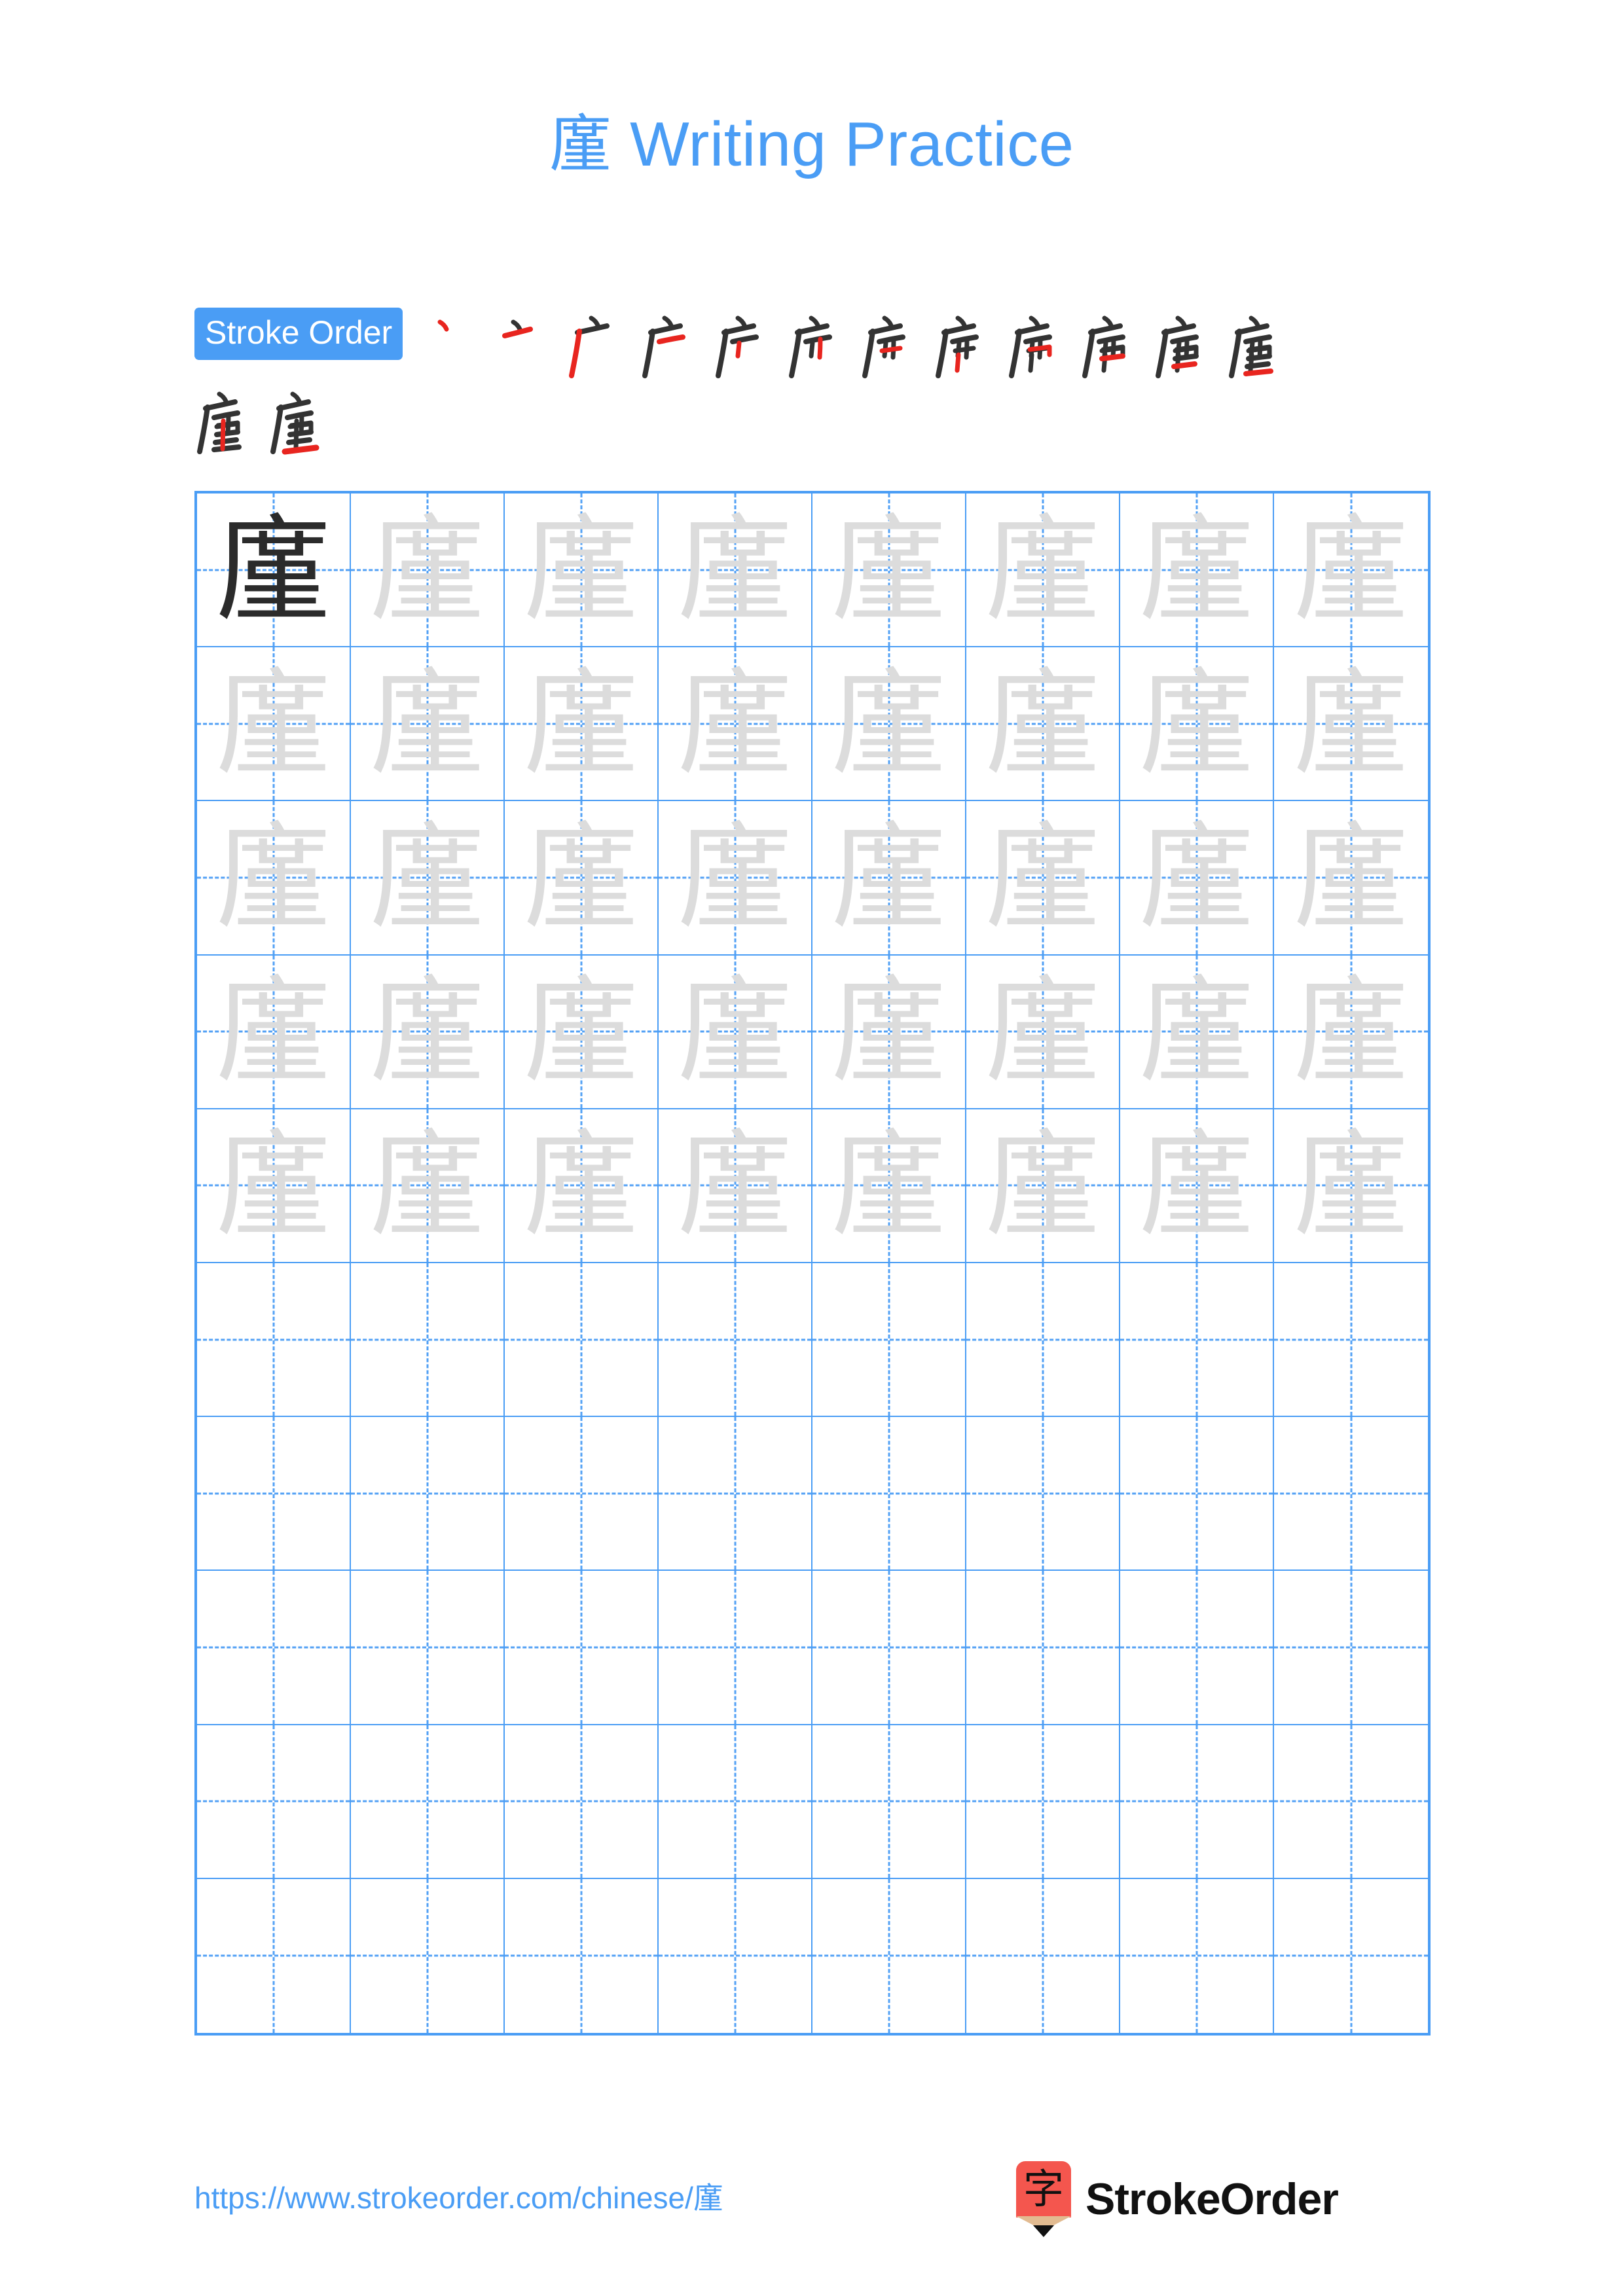 Image resolution: width=1623 pixels, height=2296 pixels. Describe the element at coordinates (1212, 2199) in the screenshot. I see `brand-name: StrokeOrder` at that location.